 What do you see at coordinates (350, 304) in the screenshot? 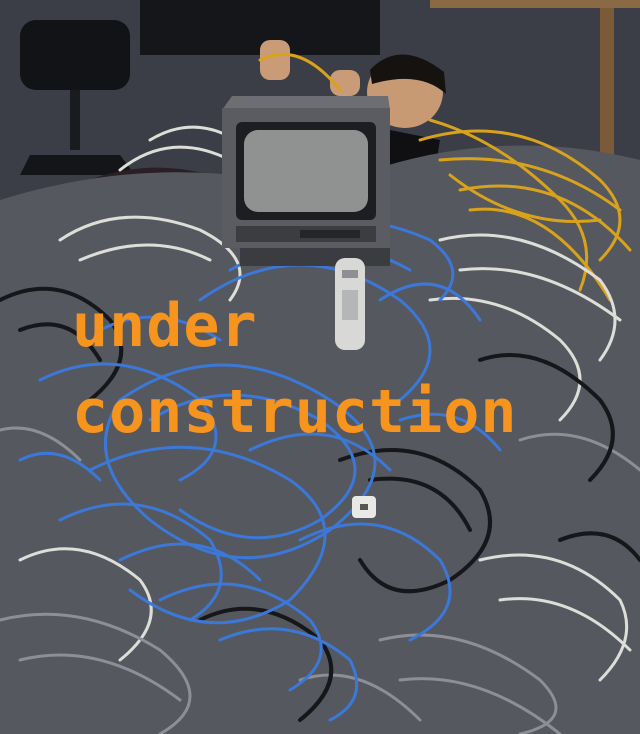
I see `remote-control` at bounding box center [350, 304].